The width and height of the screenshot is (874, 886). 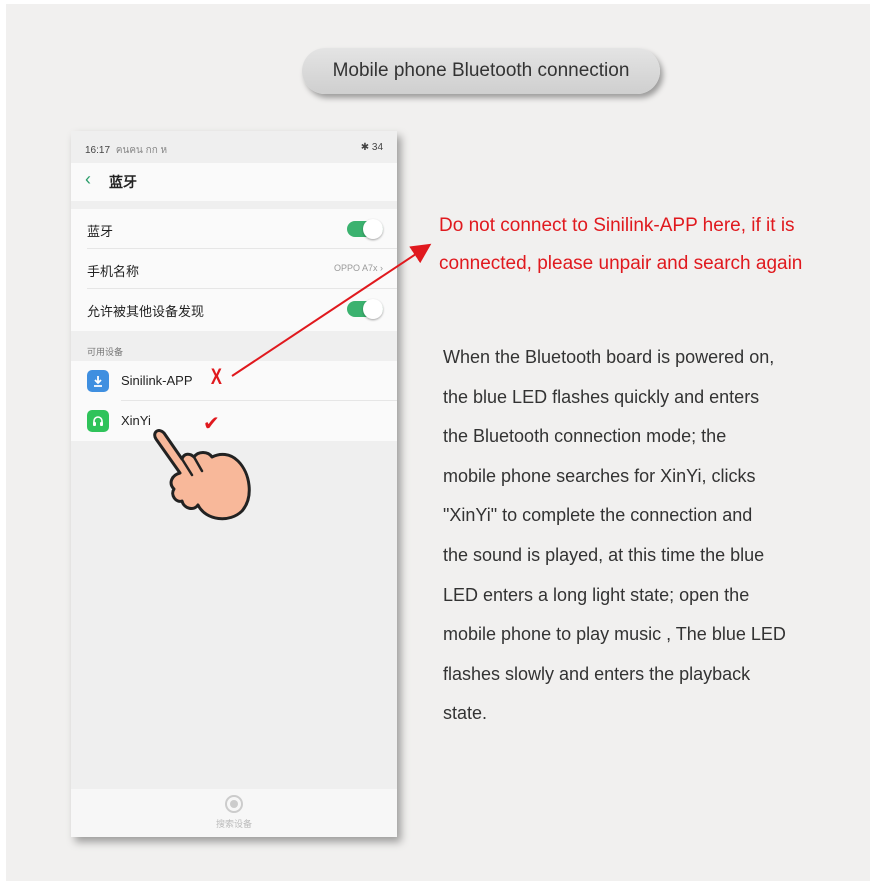 What do you see at coordinates (596, 594) in the screenshot?
I see `description-line: LED enters a long light state; open the` at bounding box center [596, 594].